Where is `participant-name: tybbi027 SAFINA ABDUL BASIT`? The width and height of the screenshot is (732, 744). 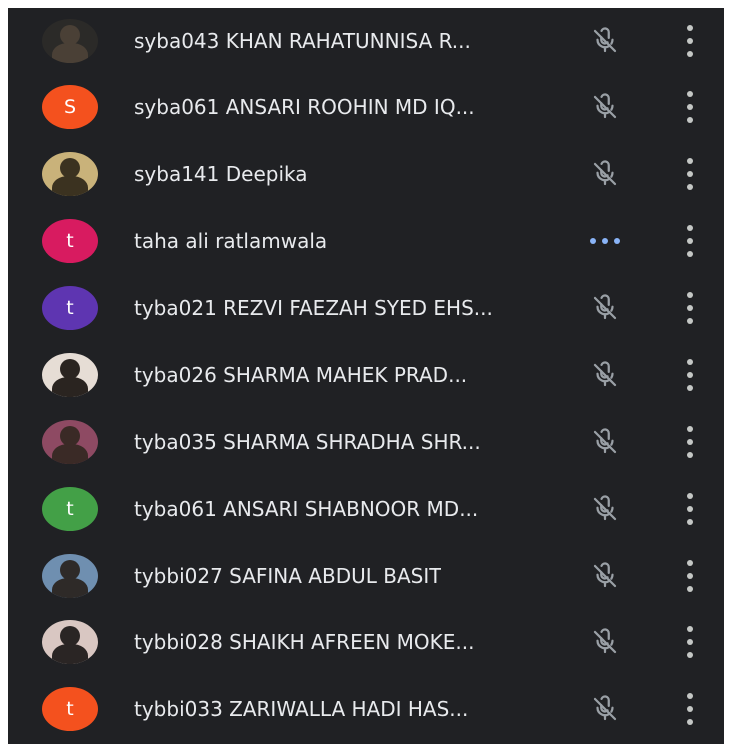
participant-name: tybbi027 SAFINA ABDUL BASIT is located at coordinates (288, 576).